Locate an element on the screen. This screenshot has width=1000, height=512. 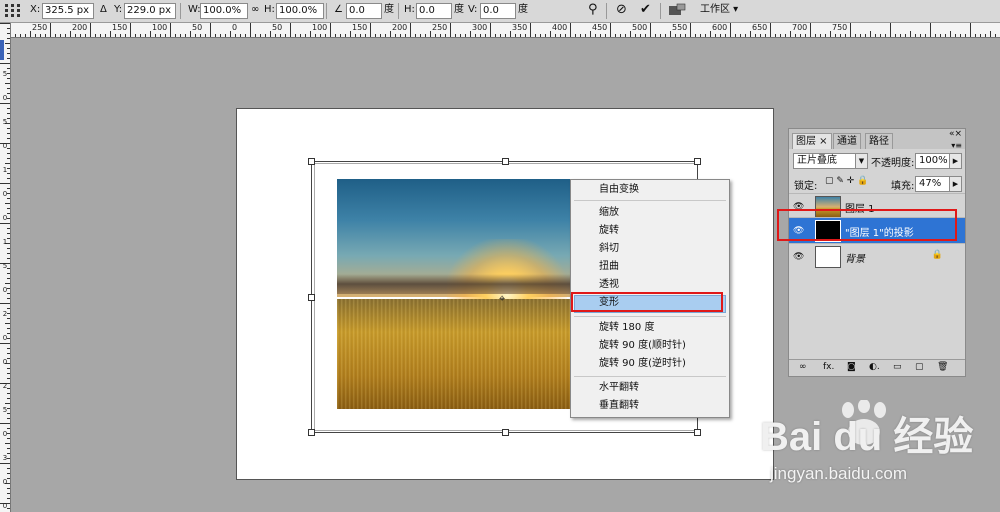
menu-item-distort: 扭曲 is located at coordinates (609, 267).